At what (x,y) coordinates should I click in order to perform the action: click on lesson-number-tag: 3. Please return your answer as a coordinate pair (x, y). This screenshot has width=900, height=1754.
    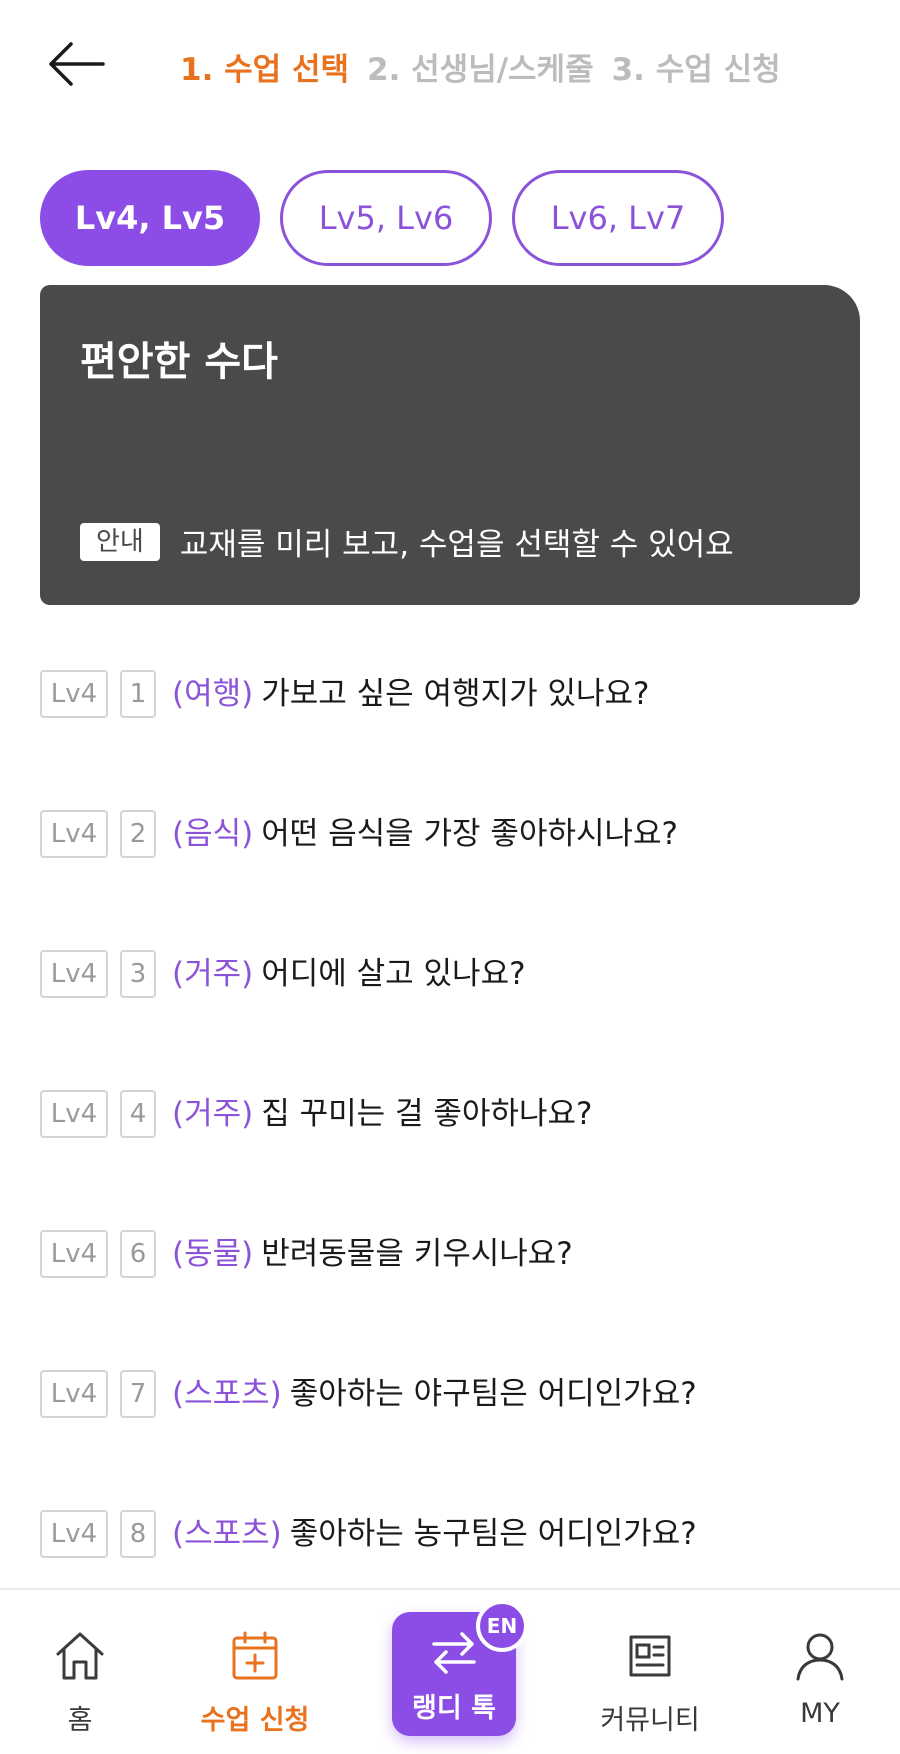
    Looking at the image, I should click on (138, 974).